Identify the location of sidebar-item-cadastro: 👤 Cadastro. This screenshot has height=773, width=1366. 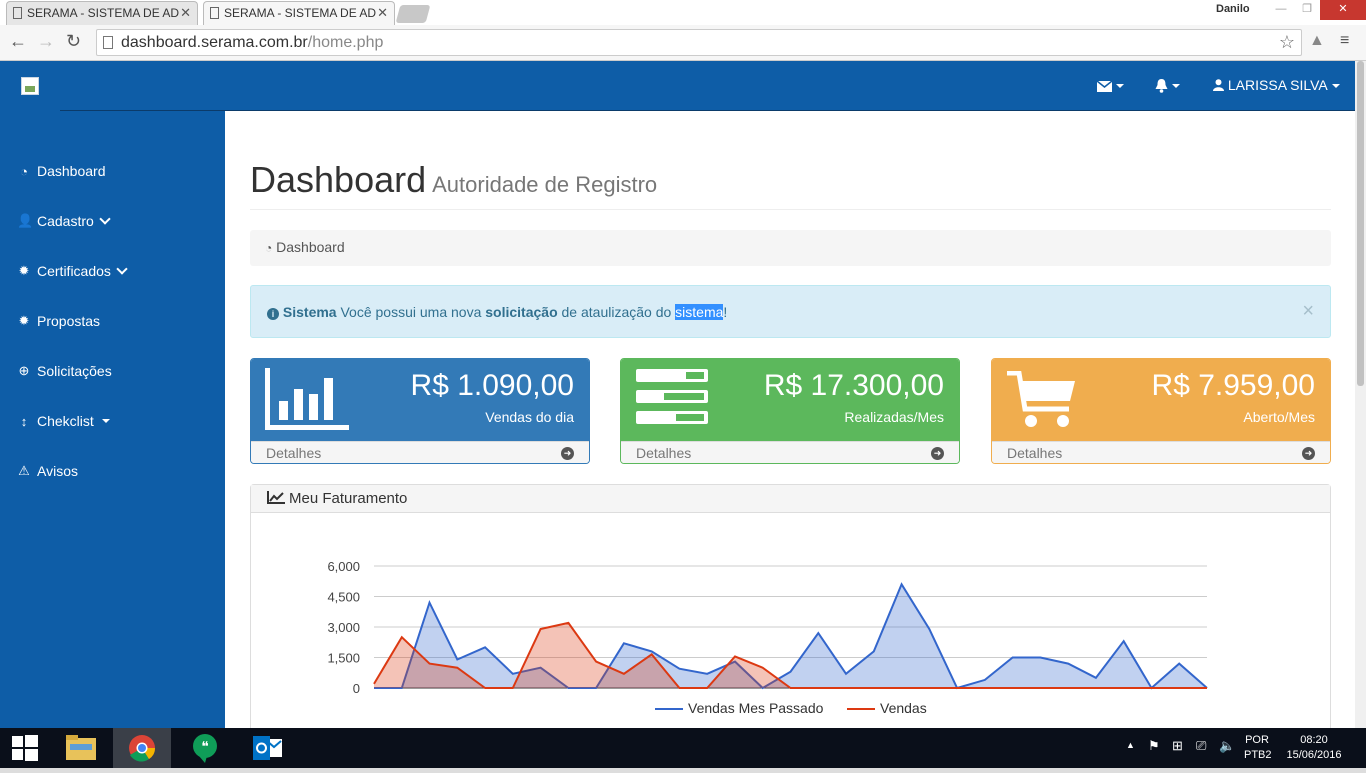
(64, 221).